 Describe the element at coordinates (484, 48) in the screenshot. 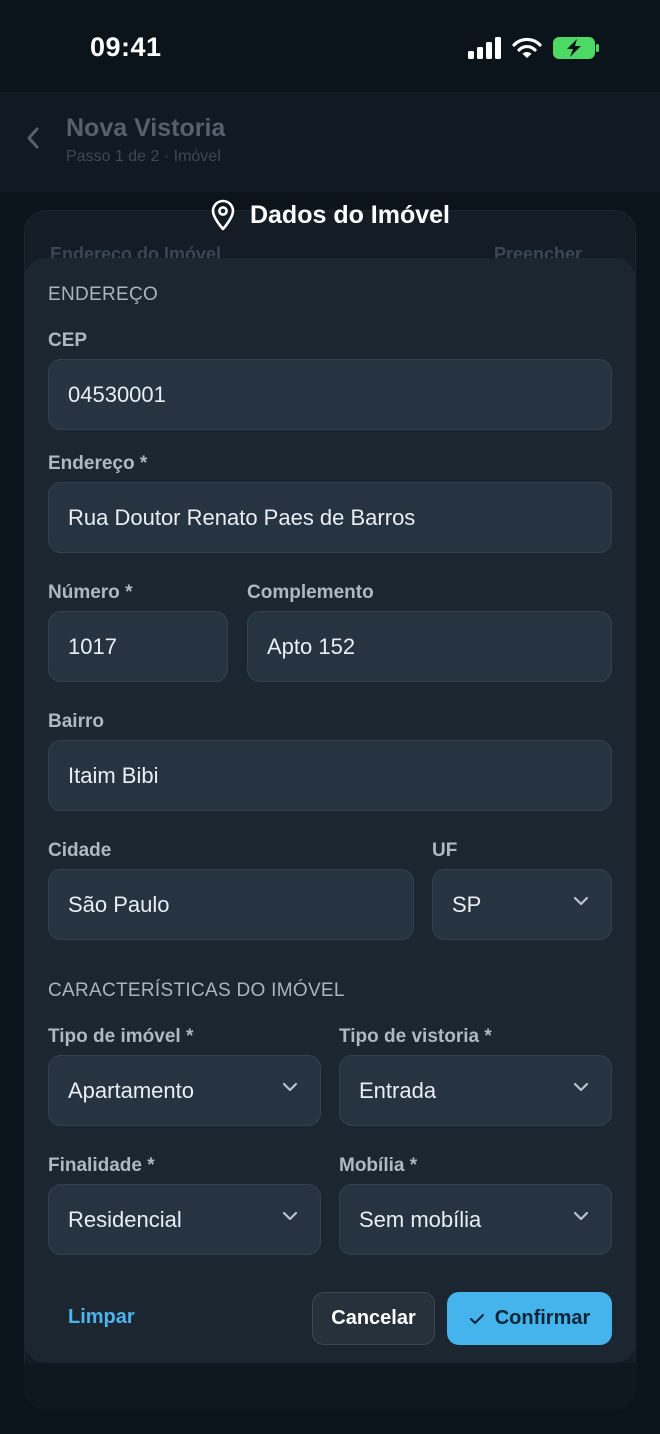

I see `cellular-signal-icon` at that location.